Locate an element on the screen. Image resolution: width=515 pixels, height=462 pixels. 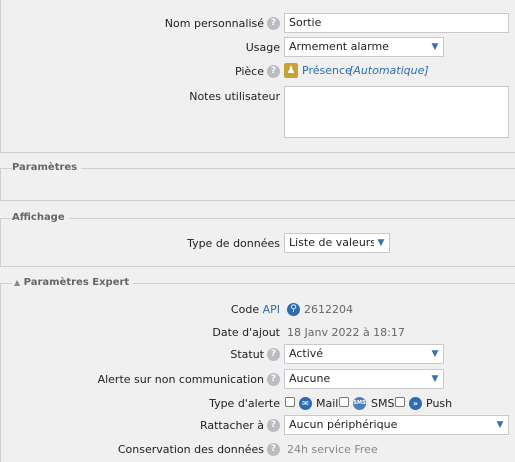
rattacher-select: Aucun périphérique ▼ is located at coordinates (396, 425).